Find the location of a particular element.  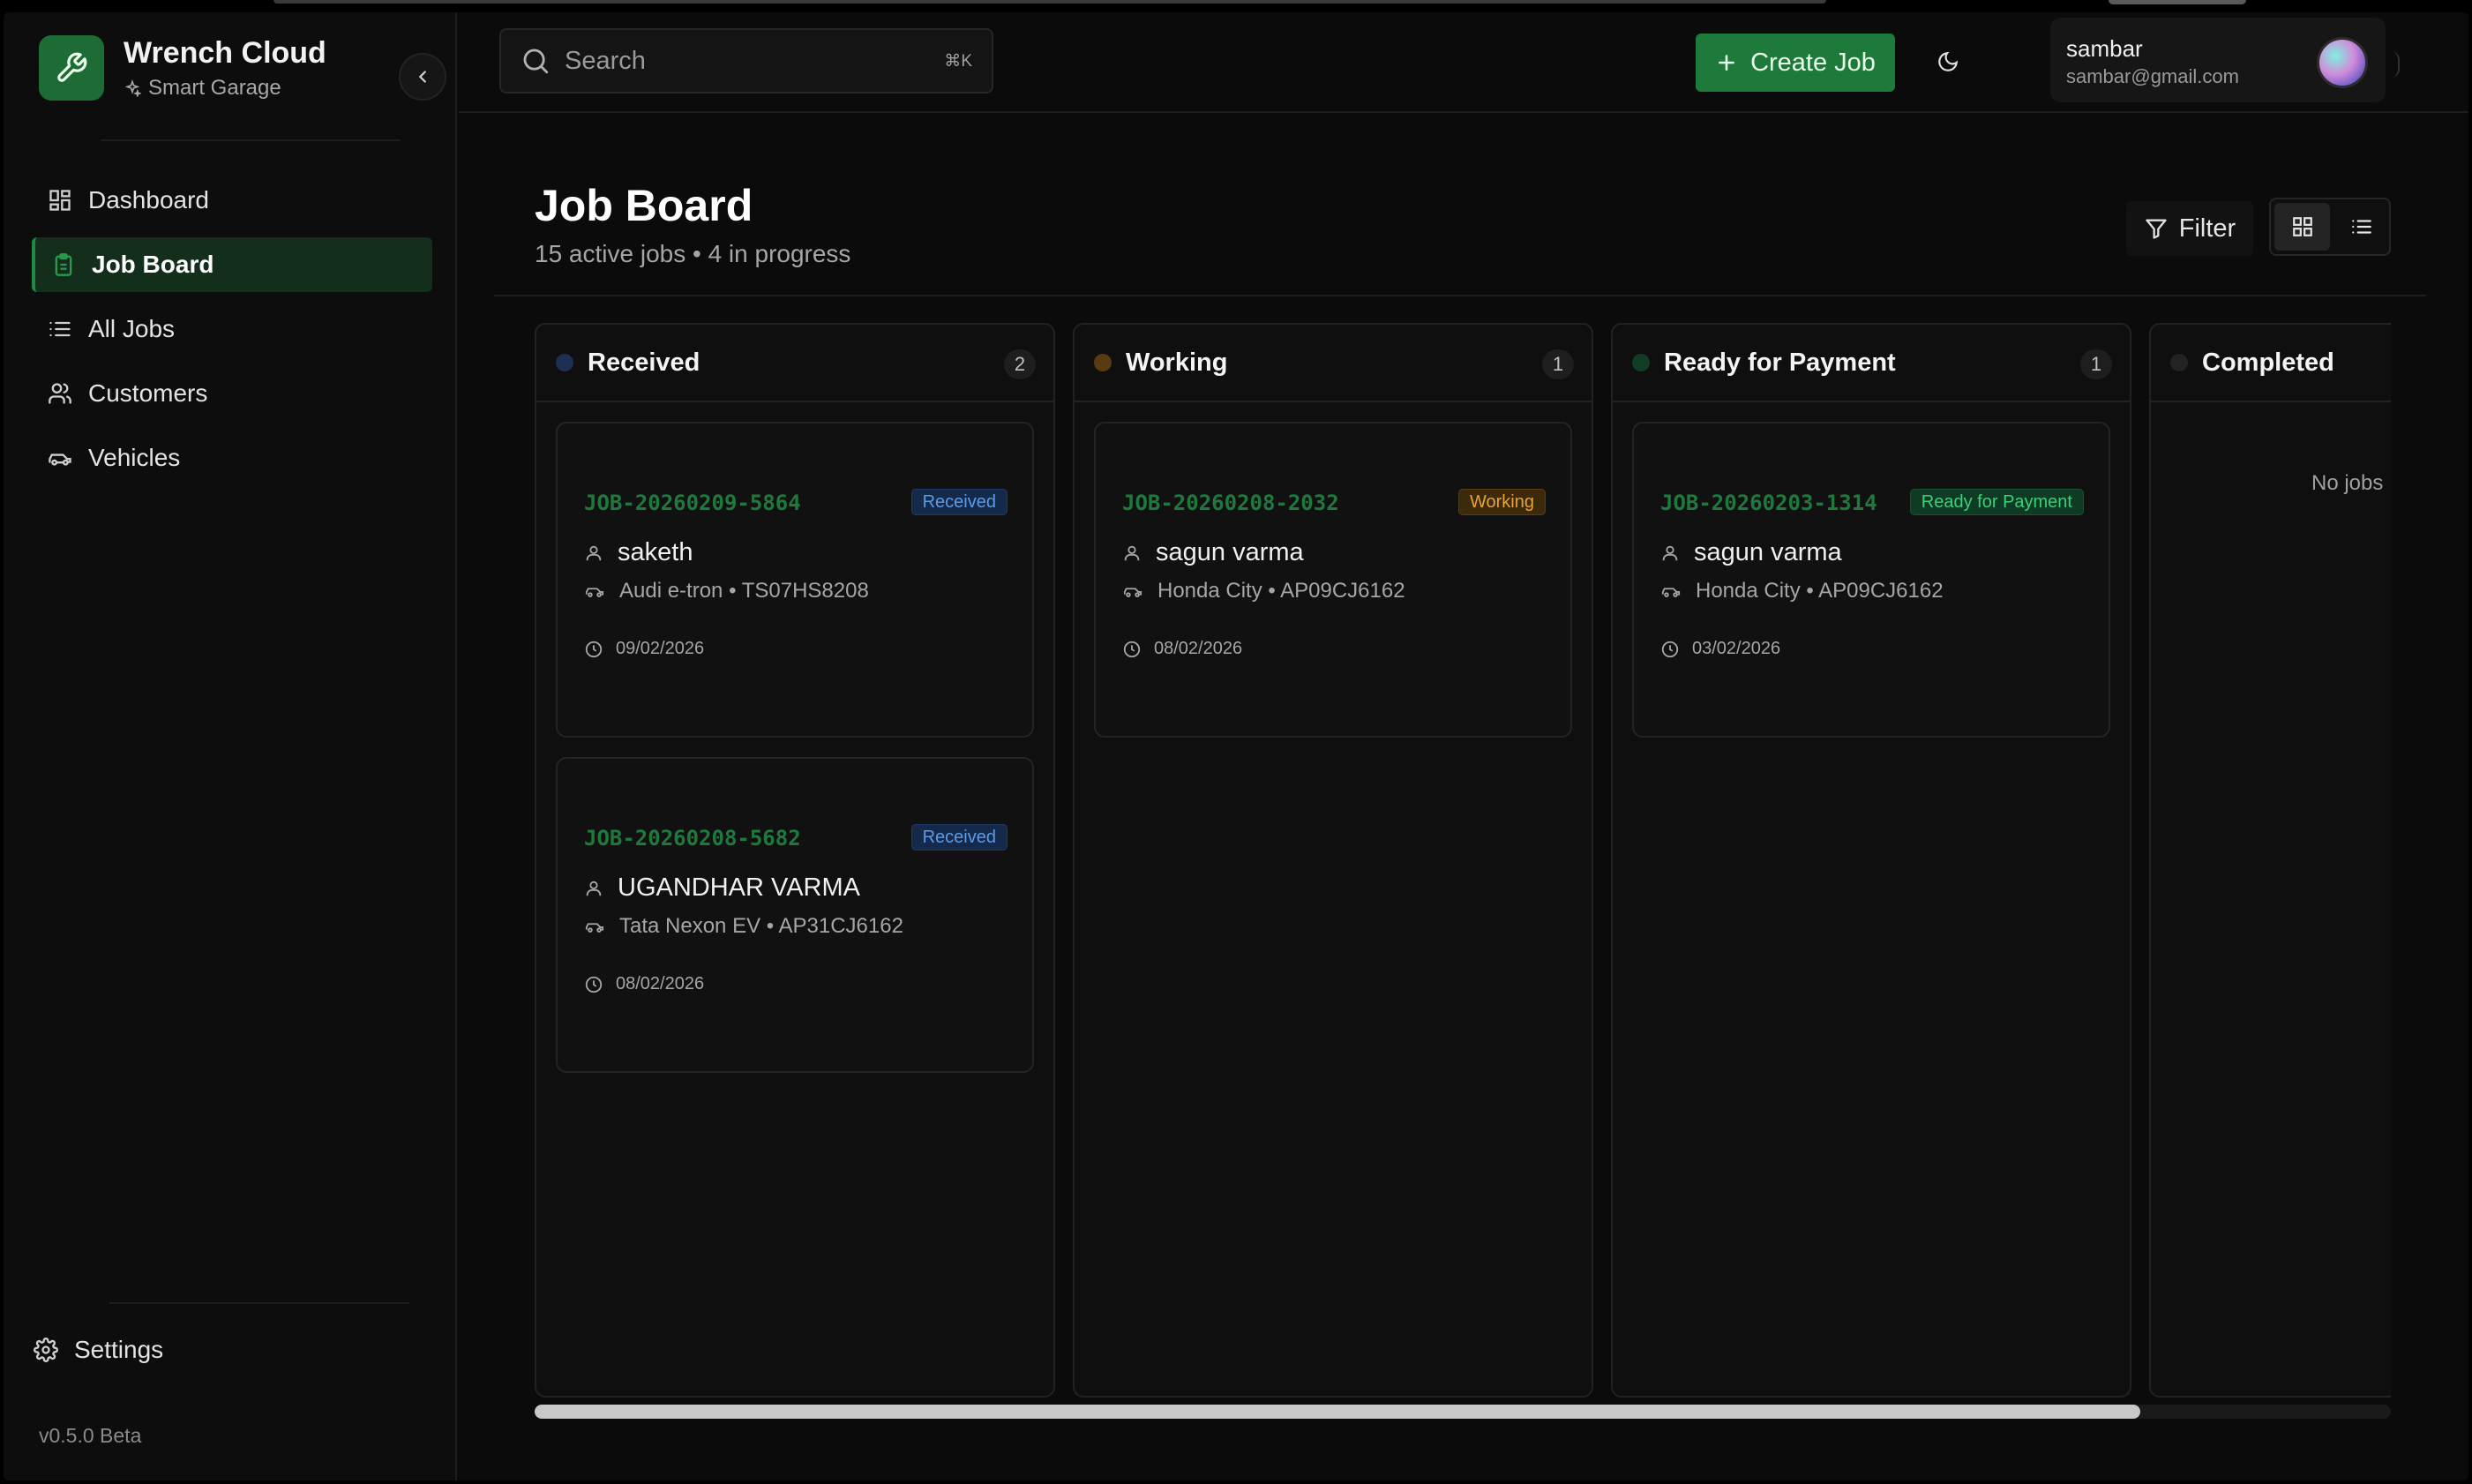

view-toggle is located at coordinates (2330, 227).